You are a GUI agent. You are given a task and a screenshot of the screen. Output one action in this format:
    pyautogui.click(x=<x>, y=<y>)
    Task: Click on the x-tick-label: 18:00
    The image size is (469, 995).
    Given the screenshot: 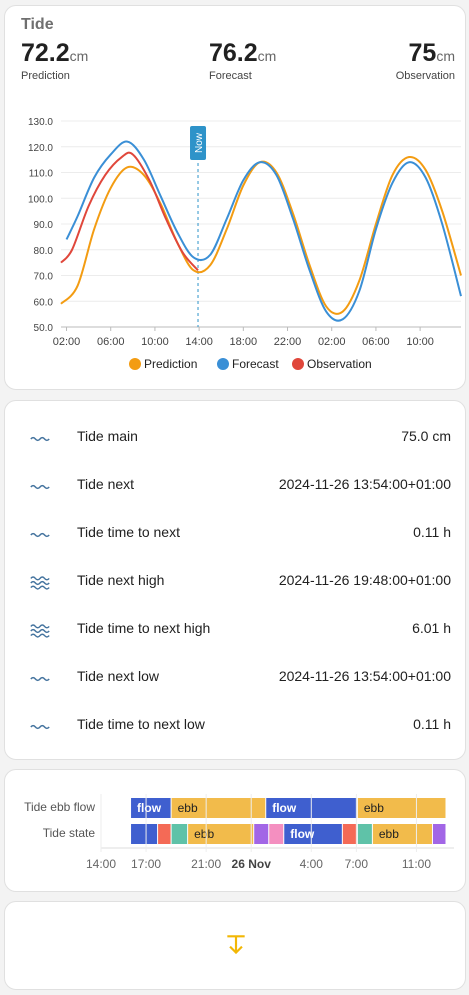 What is the action you would take?
    pyautogui.click(x=244, y=342)
    